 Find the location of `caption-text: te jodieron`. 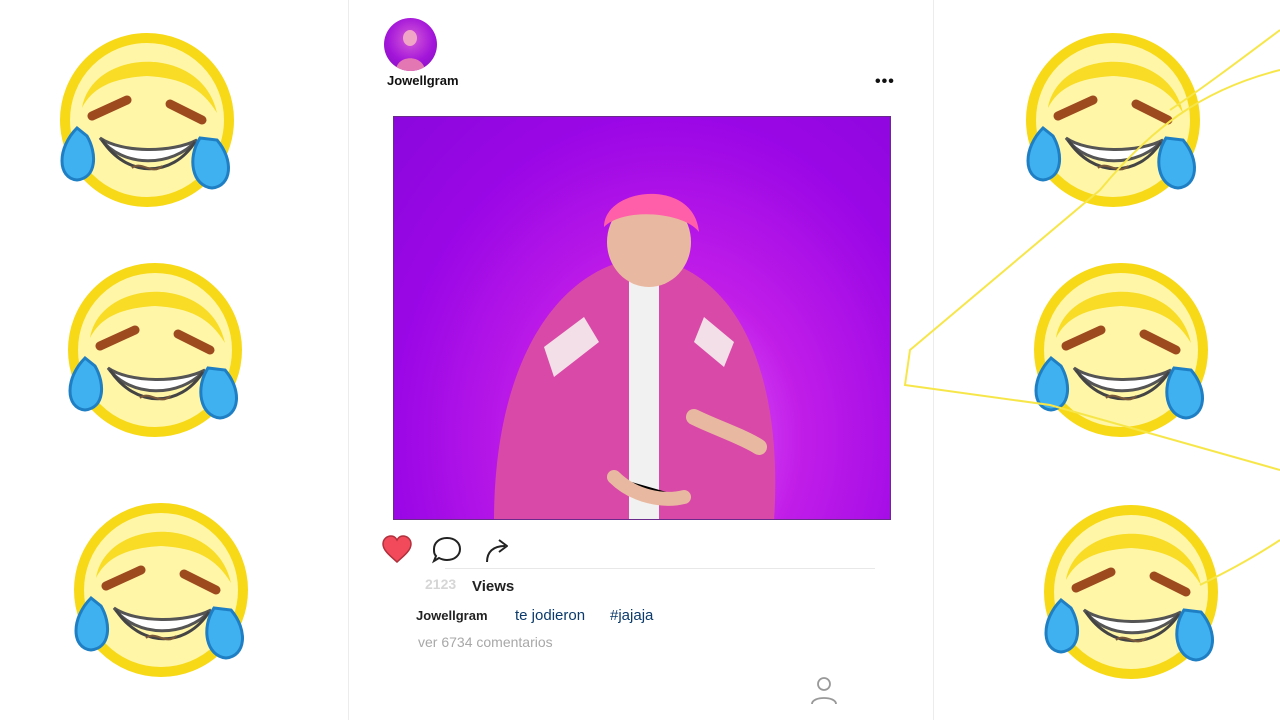

caption-text: te jodieron is located at coordinates (550, 615).